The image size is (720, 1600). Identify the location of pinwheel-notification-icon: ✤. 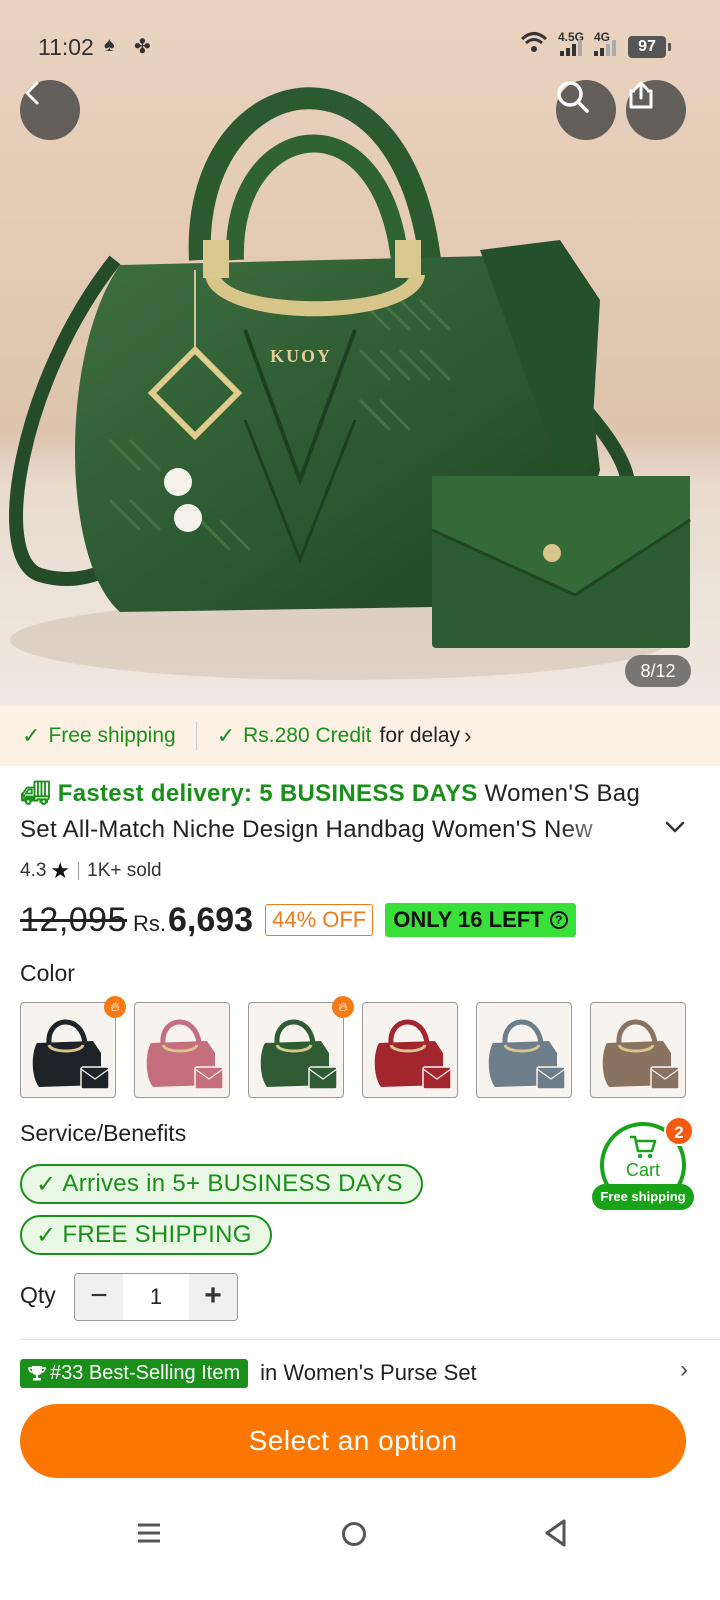
(142, 47).